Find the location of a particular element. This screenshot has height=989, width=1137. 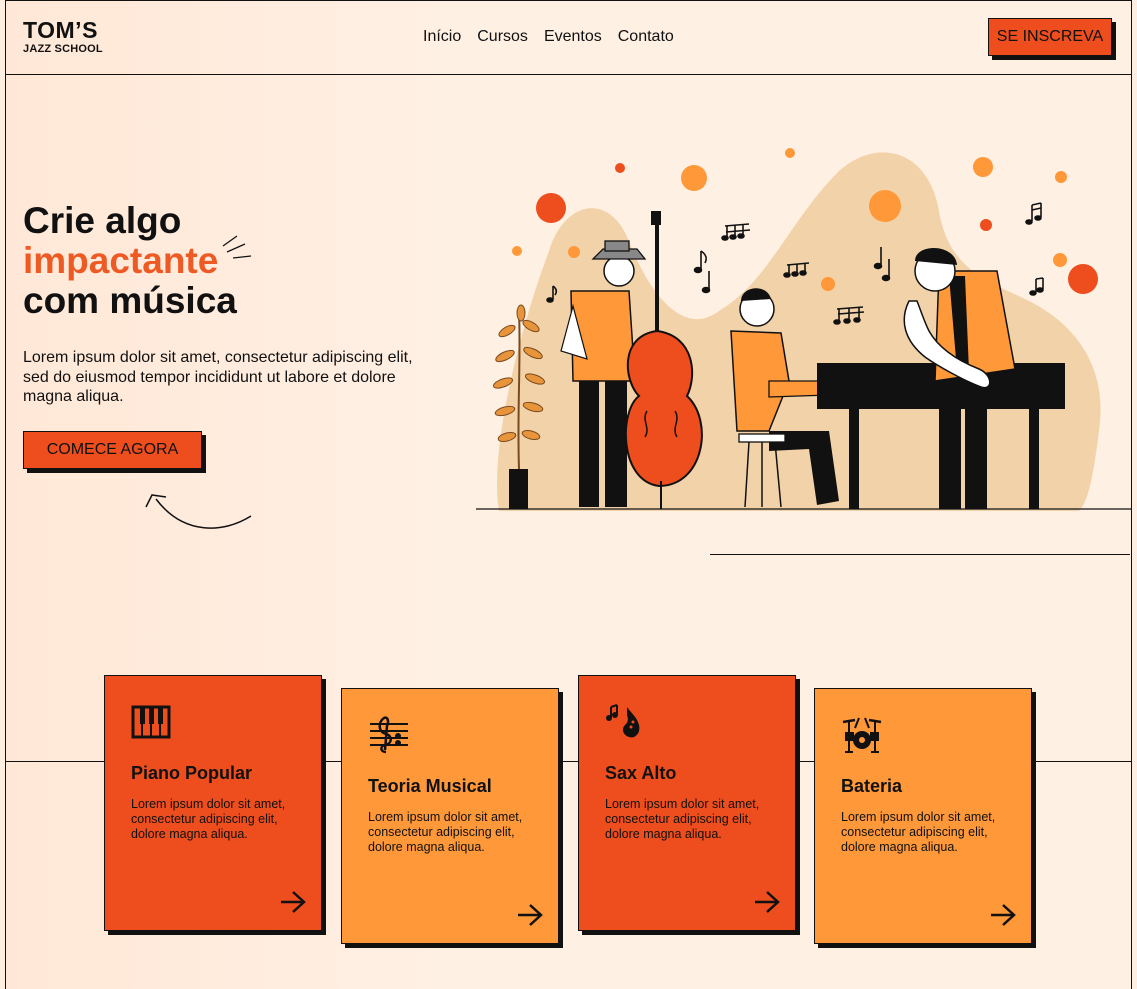

hero-title: Crie algo impactante com música is located at coordinates (130, 261).